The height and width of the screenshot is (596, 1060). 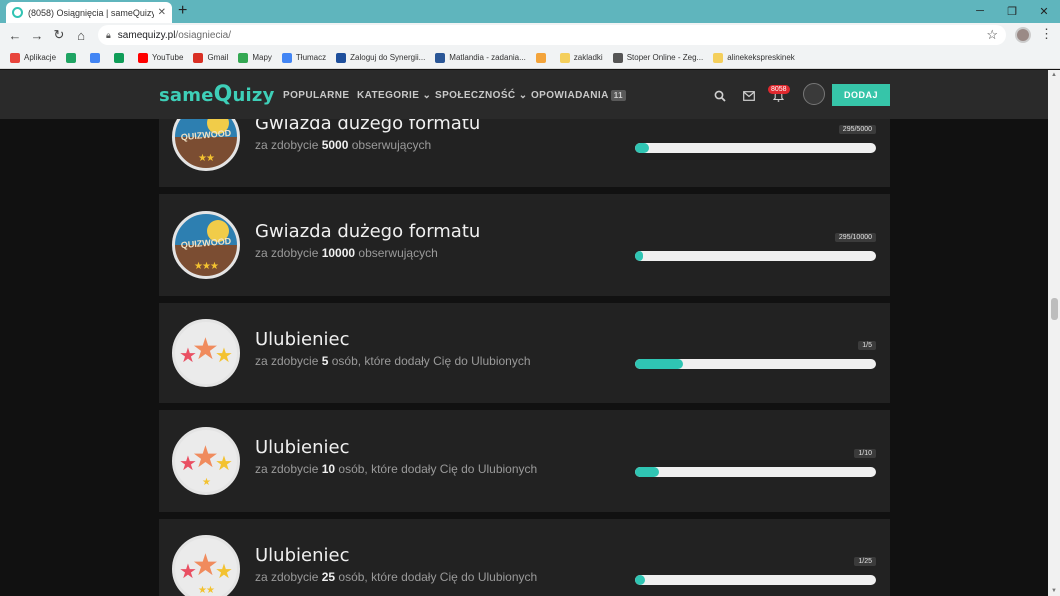 What do you see at coordinates (1054, 75) in the screenshot?
I see `scroll-up-icon: ▲` at bounding box center [1054, 75].